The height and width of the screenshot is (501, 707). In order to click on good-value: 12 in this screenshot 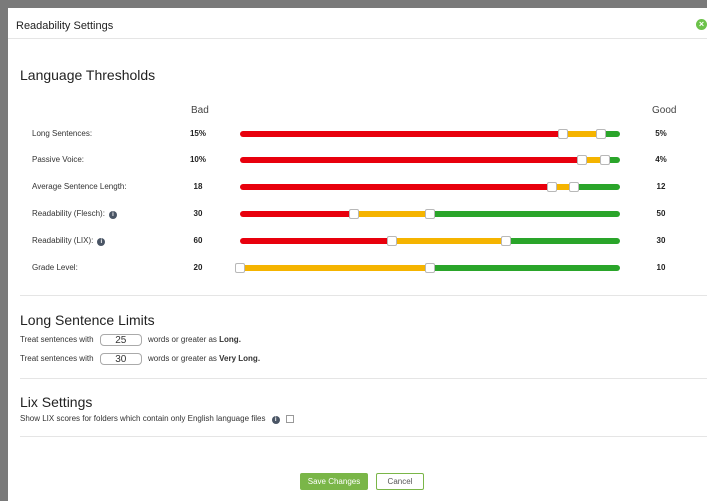, I will do `click(661, 186)`.